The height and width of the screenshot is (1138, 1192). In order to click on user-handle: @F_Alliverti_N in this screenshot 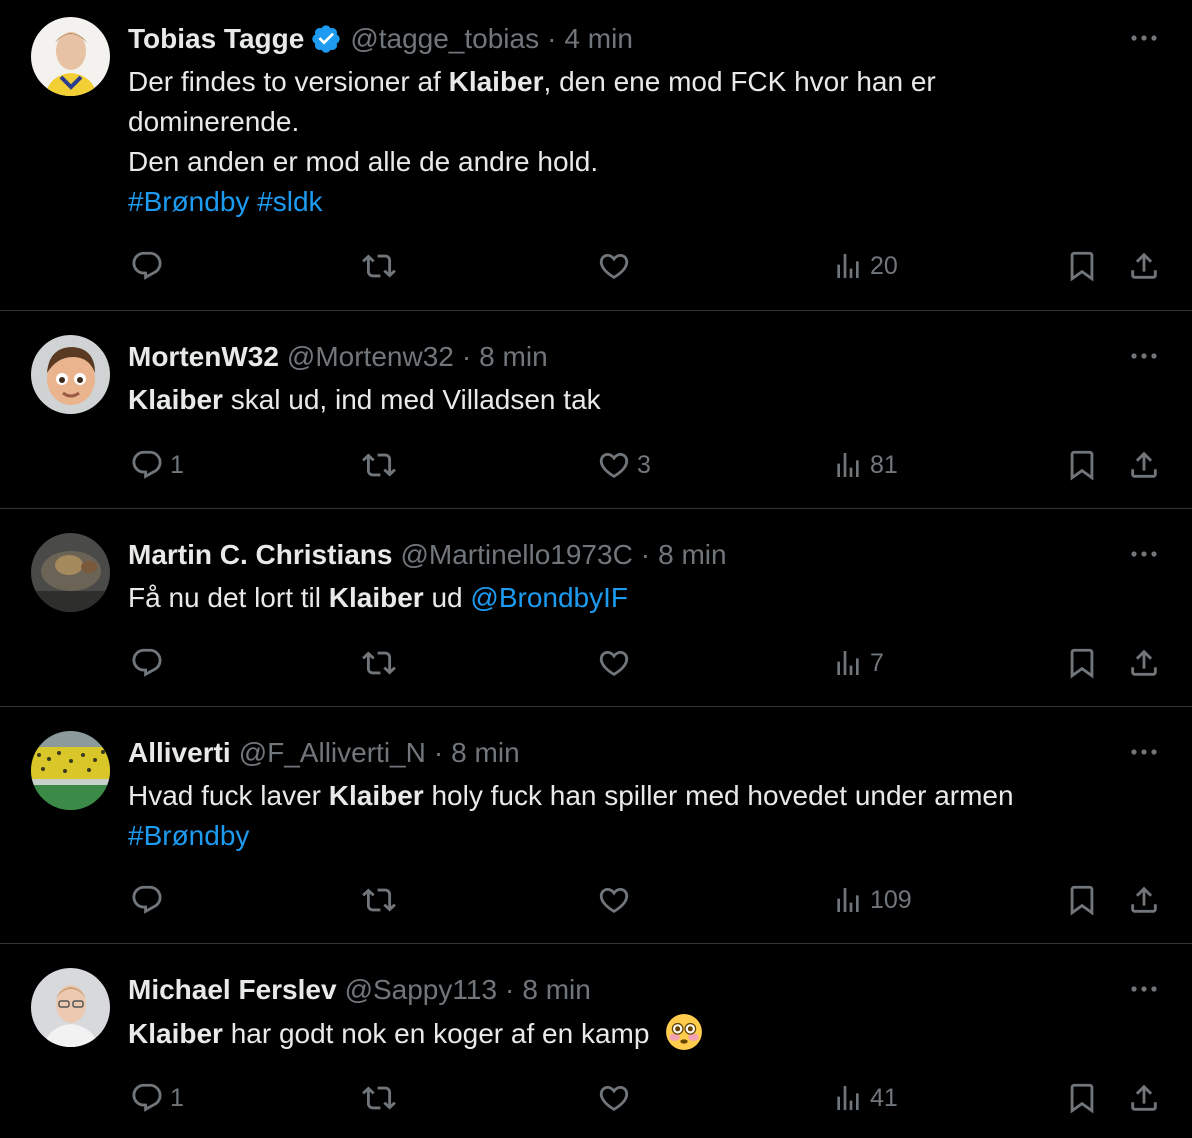, I will do `click(332, 753)`.